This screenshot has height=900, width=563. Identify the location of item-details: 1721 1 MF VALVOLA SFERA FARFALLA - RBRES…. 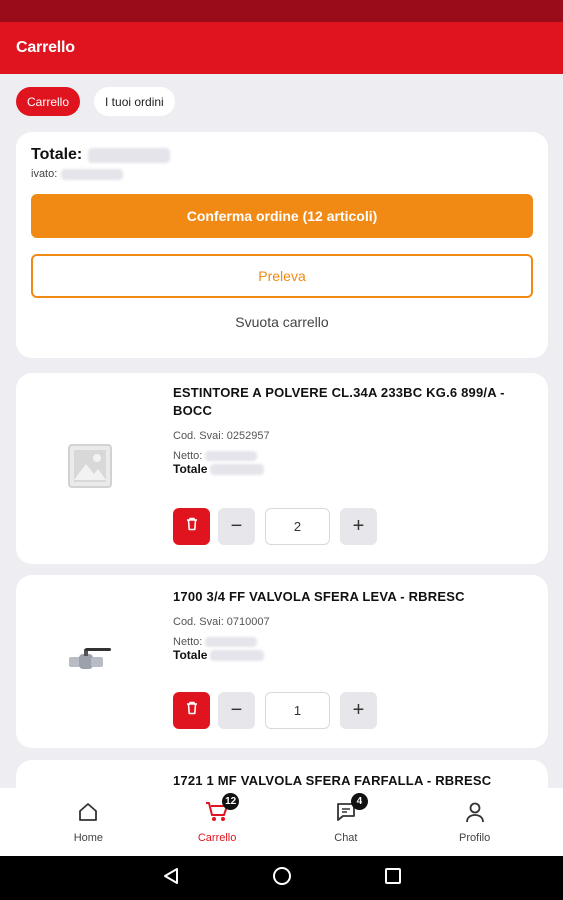
(351, 780).